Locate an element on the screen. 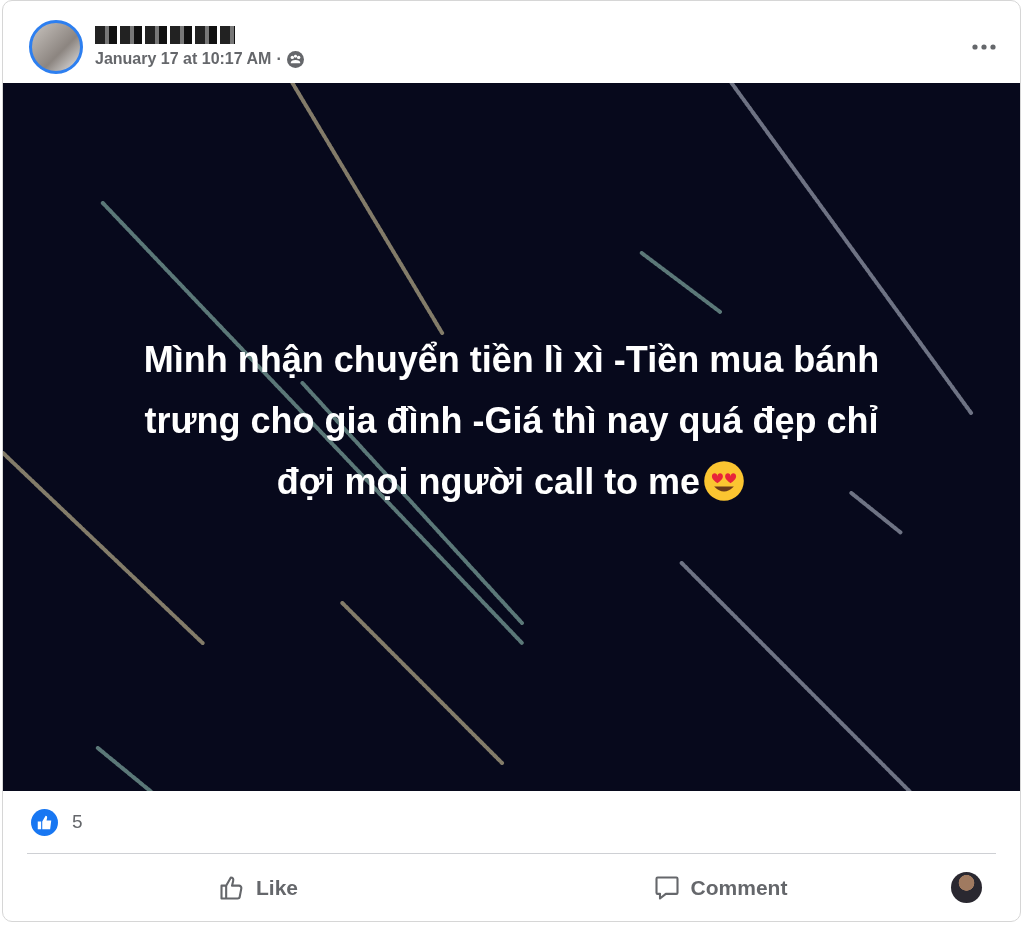  ellipsis-icon is located at coordinates (984, 47).